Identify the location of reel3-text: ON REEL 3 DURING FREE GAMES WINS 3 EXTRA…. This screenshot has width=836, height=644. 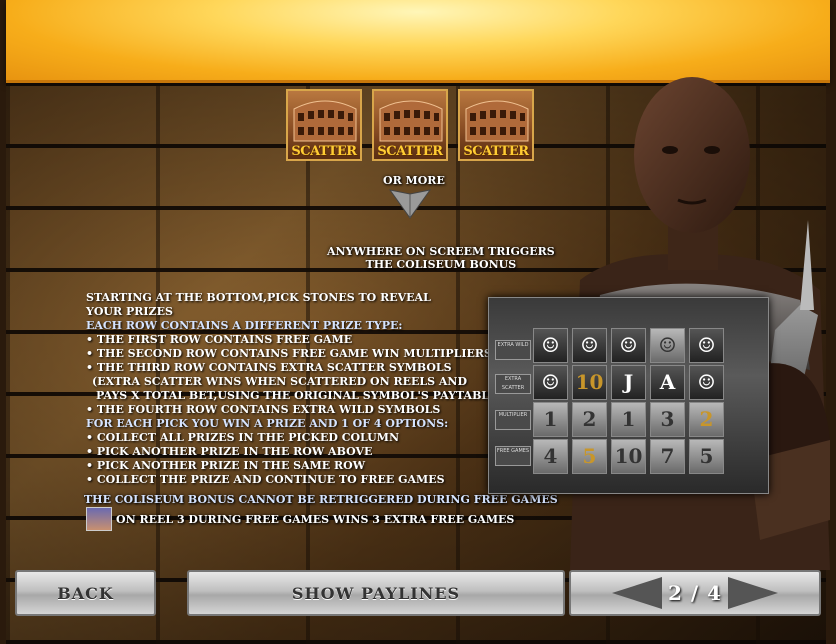
(315, 519).